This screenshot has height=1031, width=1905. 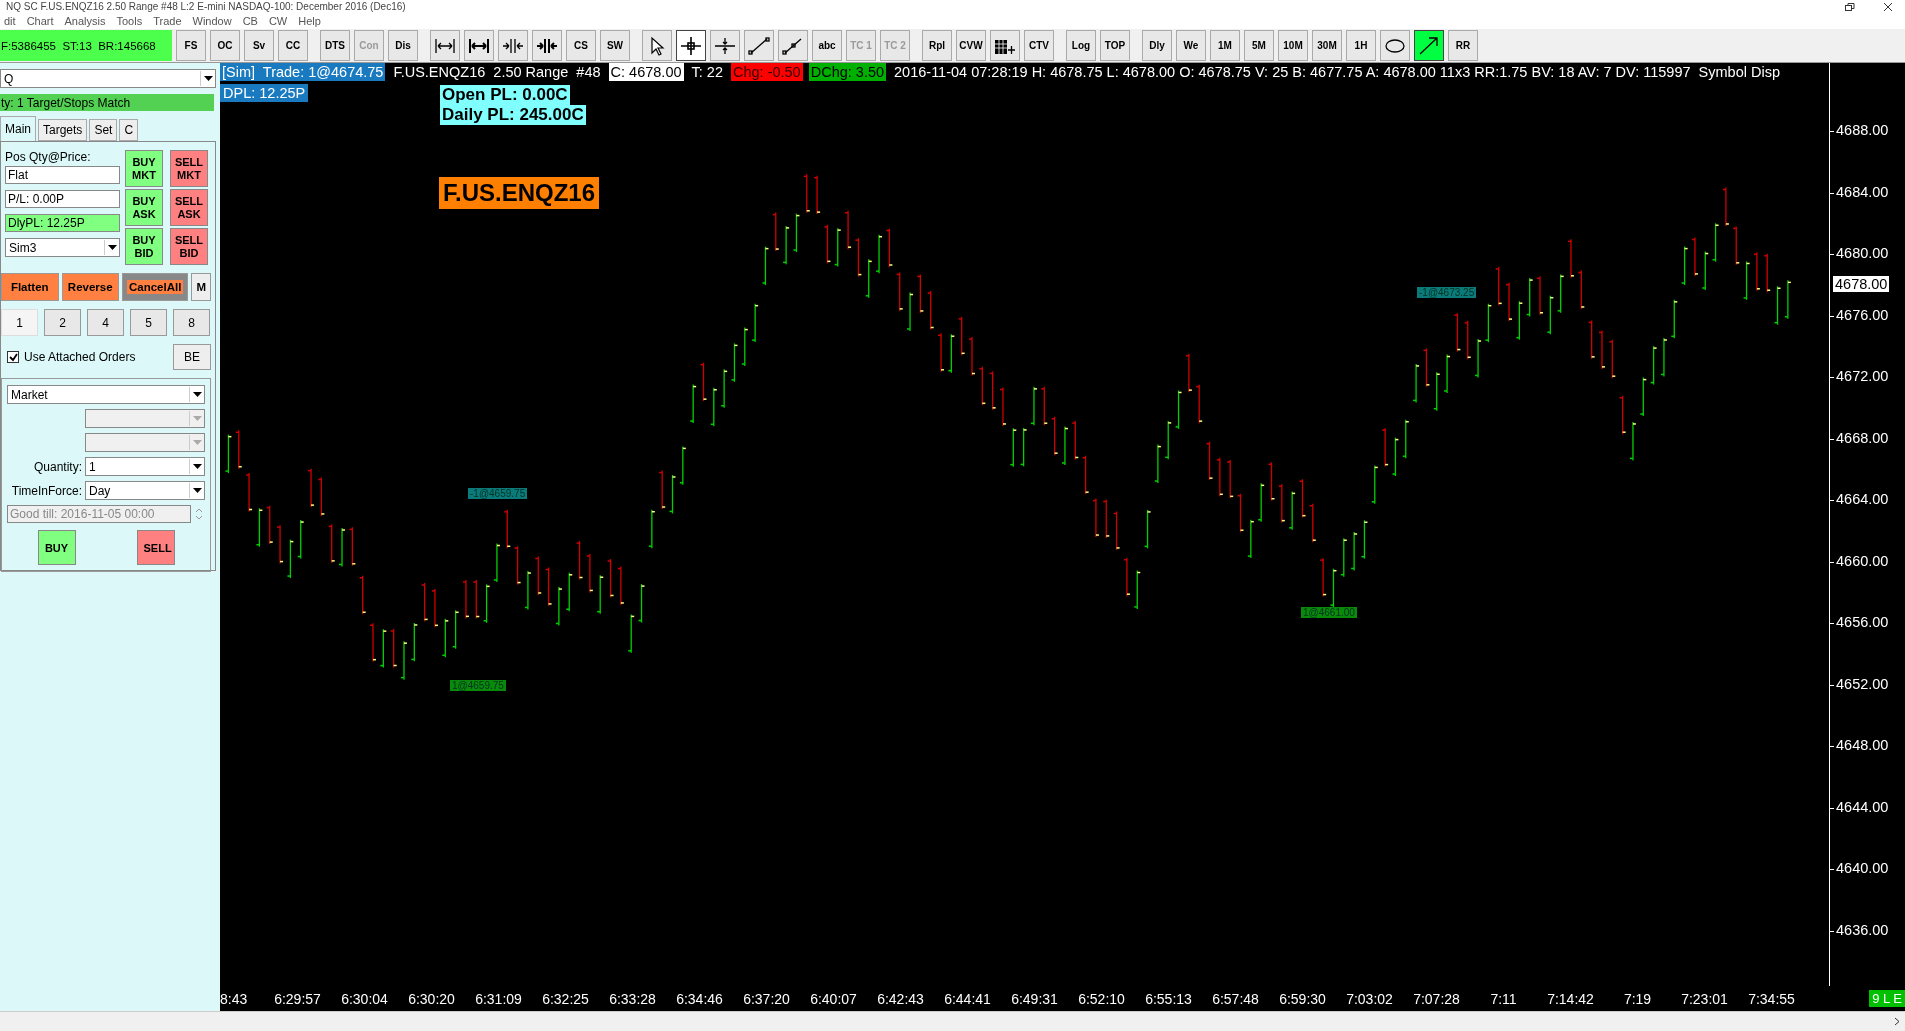 I want to click on toolbar-button: Log, so click(x=1081, y=45).